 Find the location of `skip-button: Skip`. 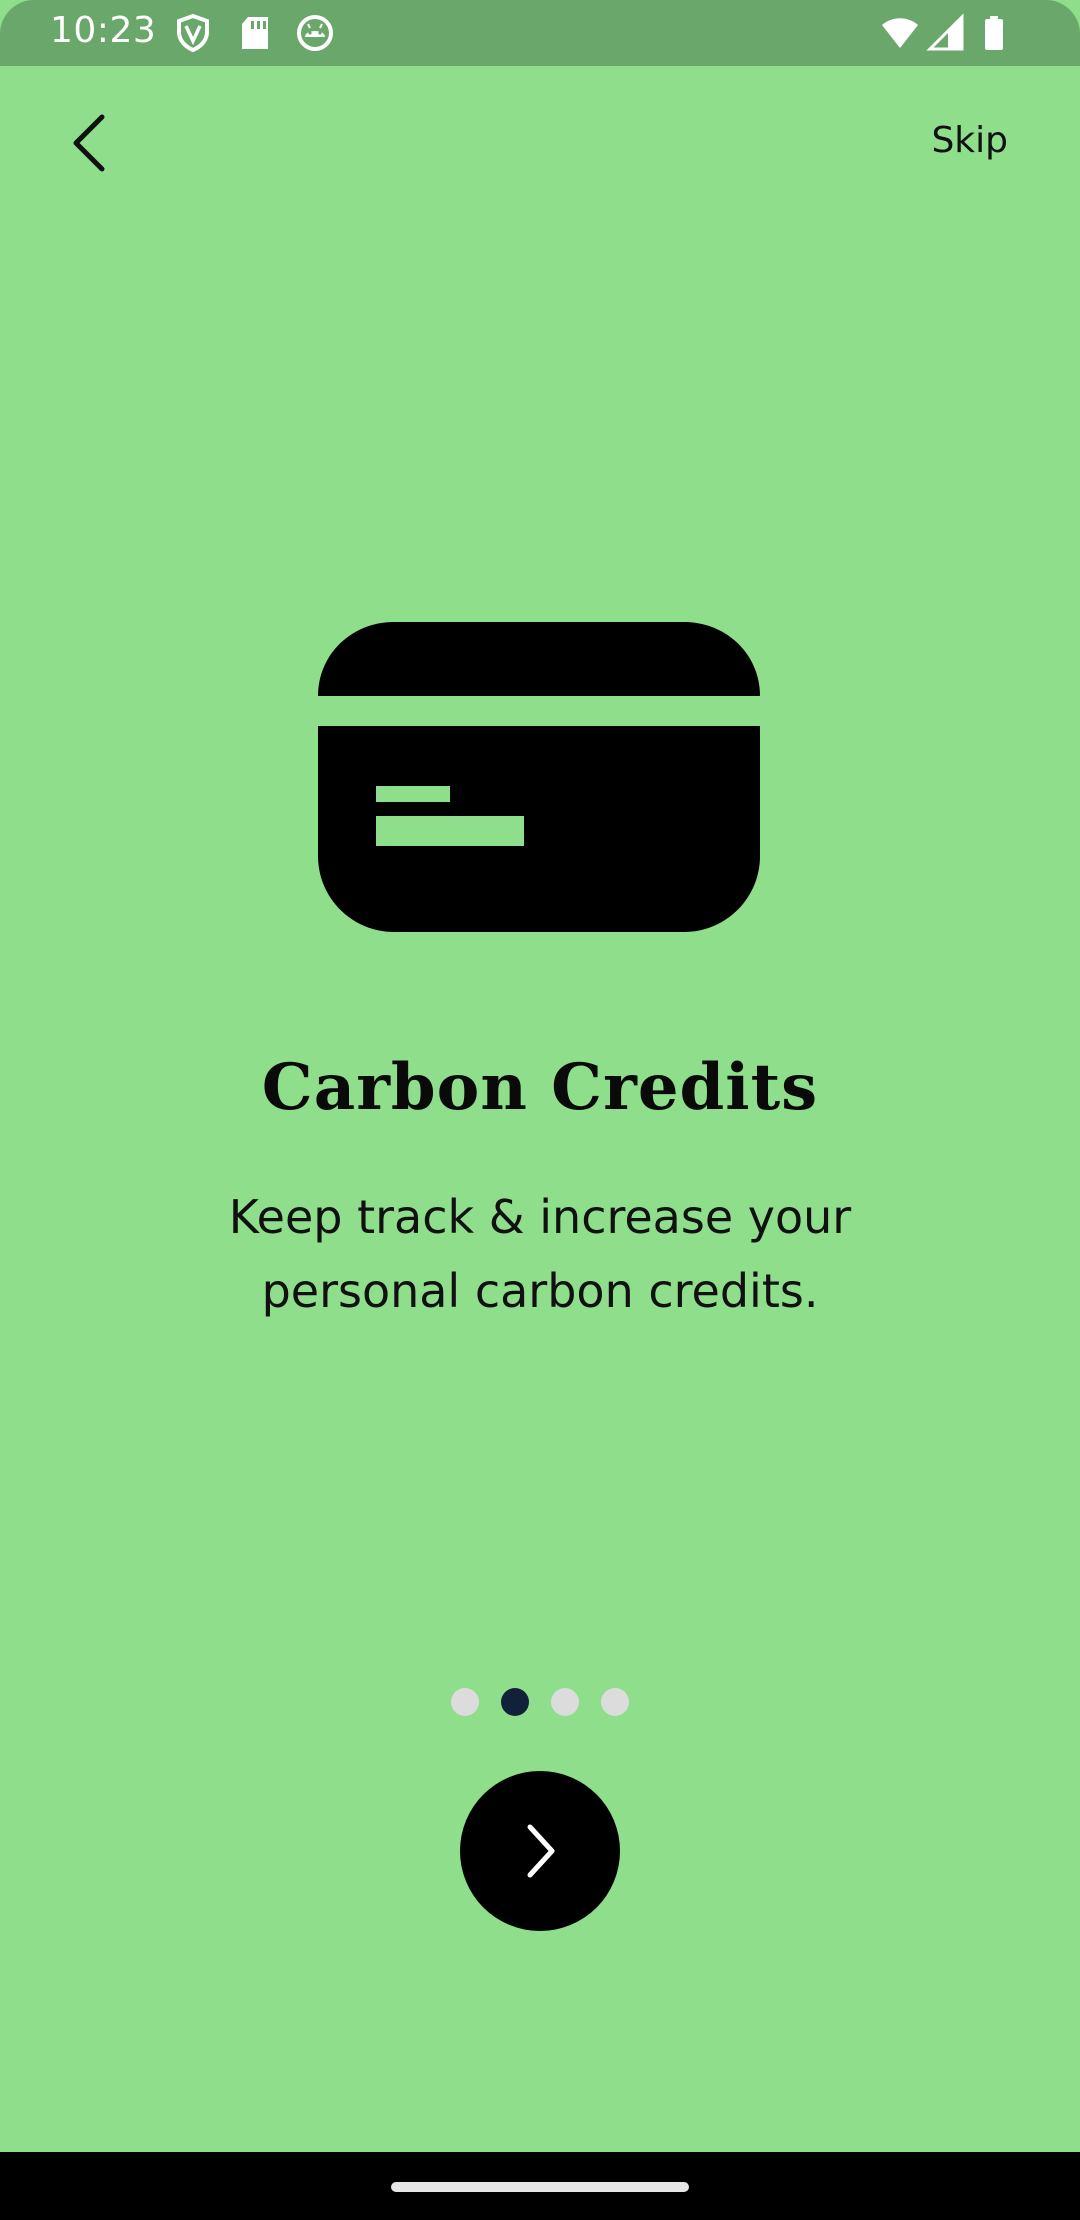

skip-button: Skip is located at coordinates (969, 140).